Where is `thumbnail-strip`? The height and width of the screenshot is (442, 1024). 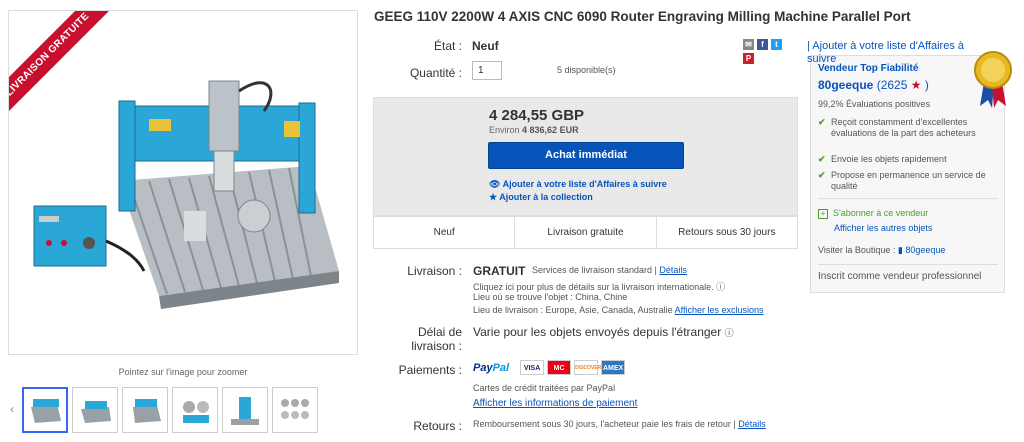
thumbnail-strip is located at coordinates (170, 410).